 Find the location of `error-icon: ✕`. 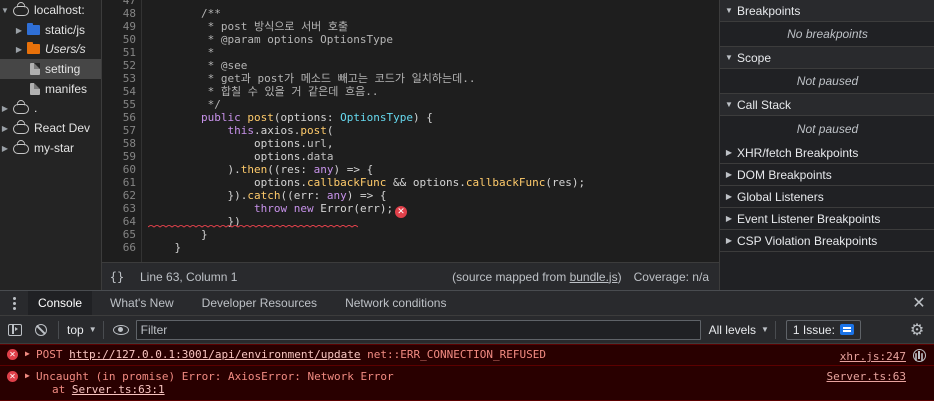

error-icon: ✕ is located at coordinates (12, 376).